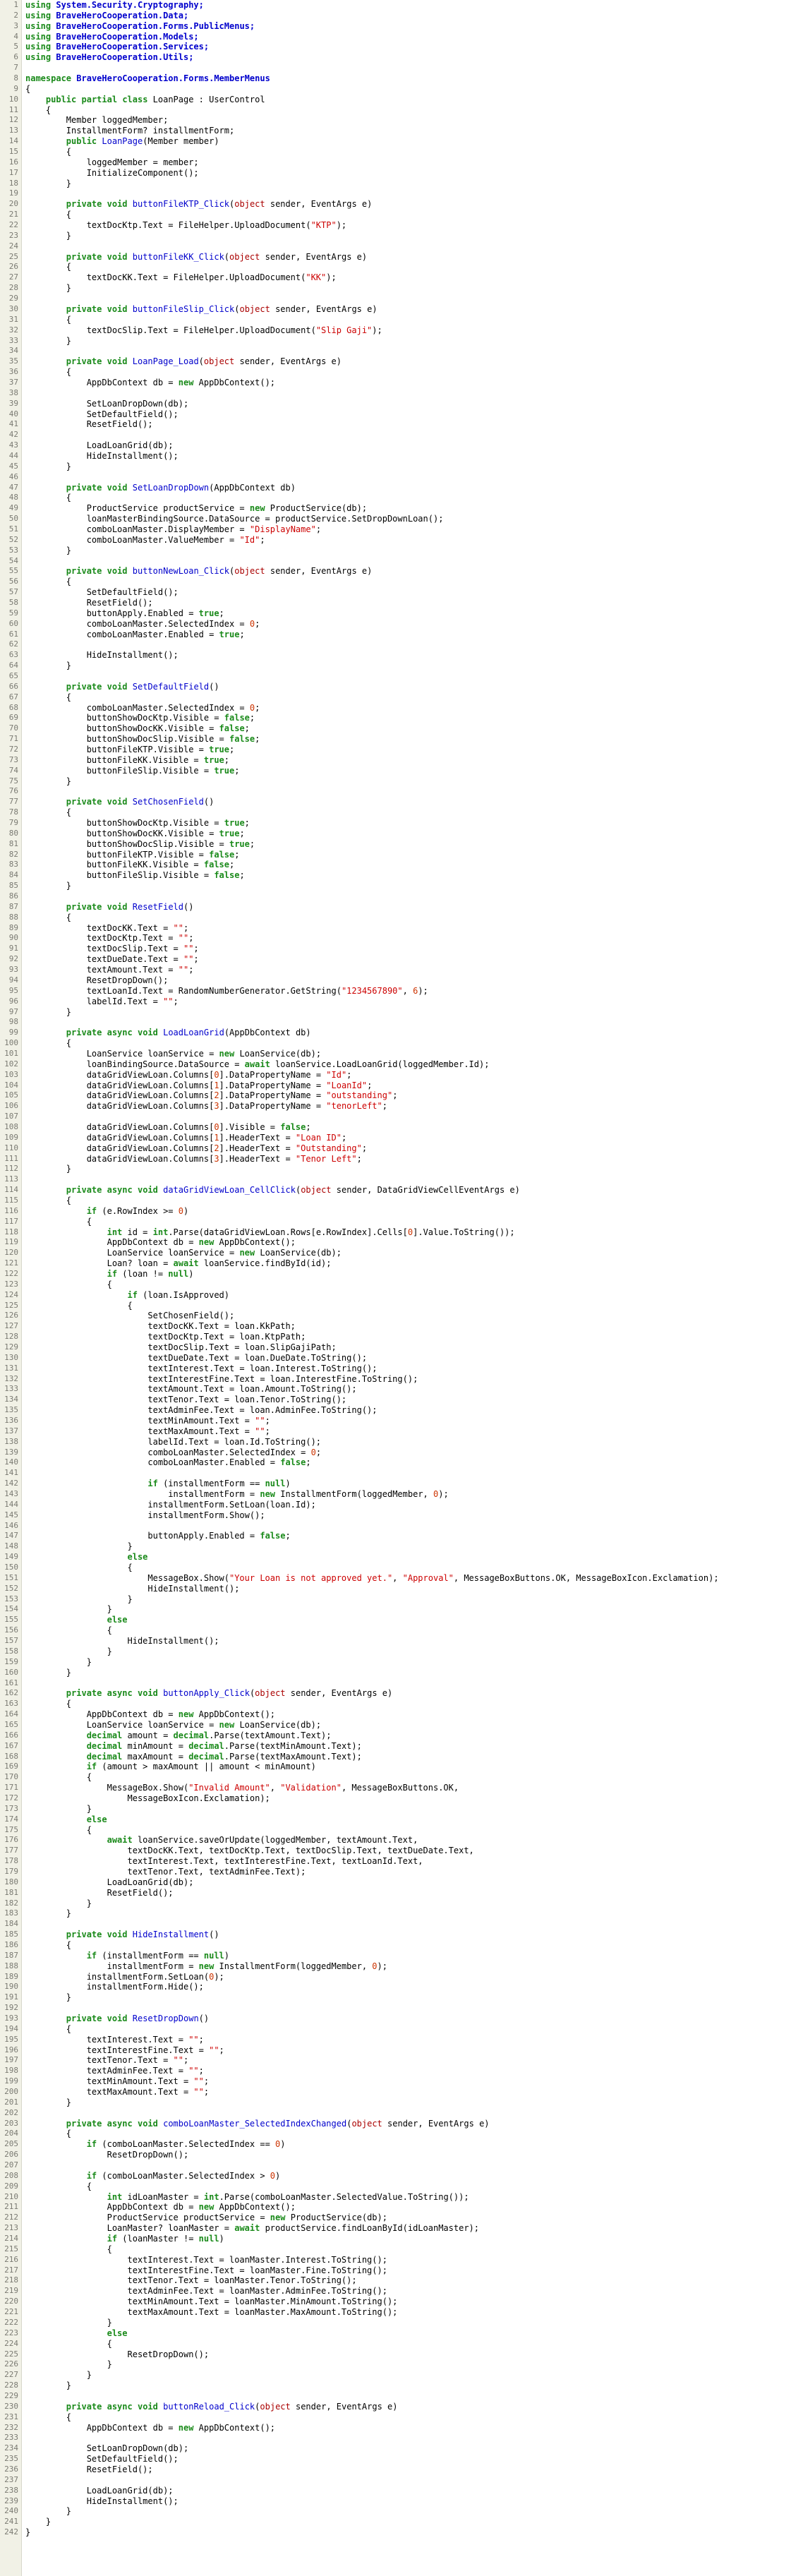 The height and width of the screenshot is (2576, 803). What do you see at coordinates (401, 2364) in the screenshot?
I see `code-line: 226 }` at bounding box center [401, 2364].